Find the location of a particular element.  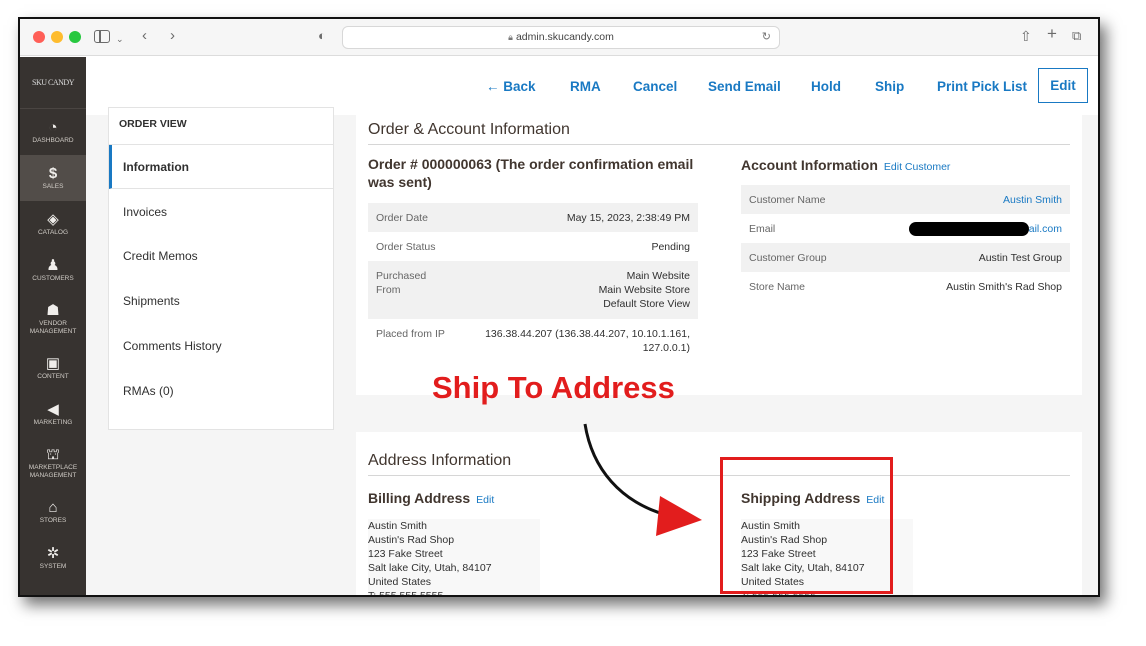

redaction-bar is located at coordinates (968, 228).